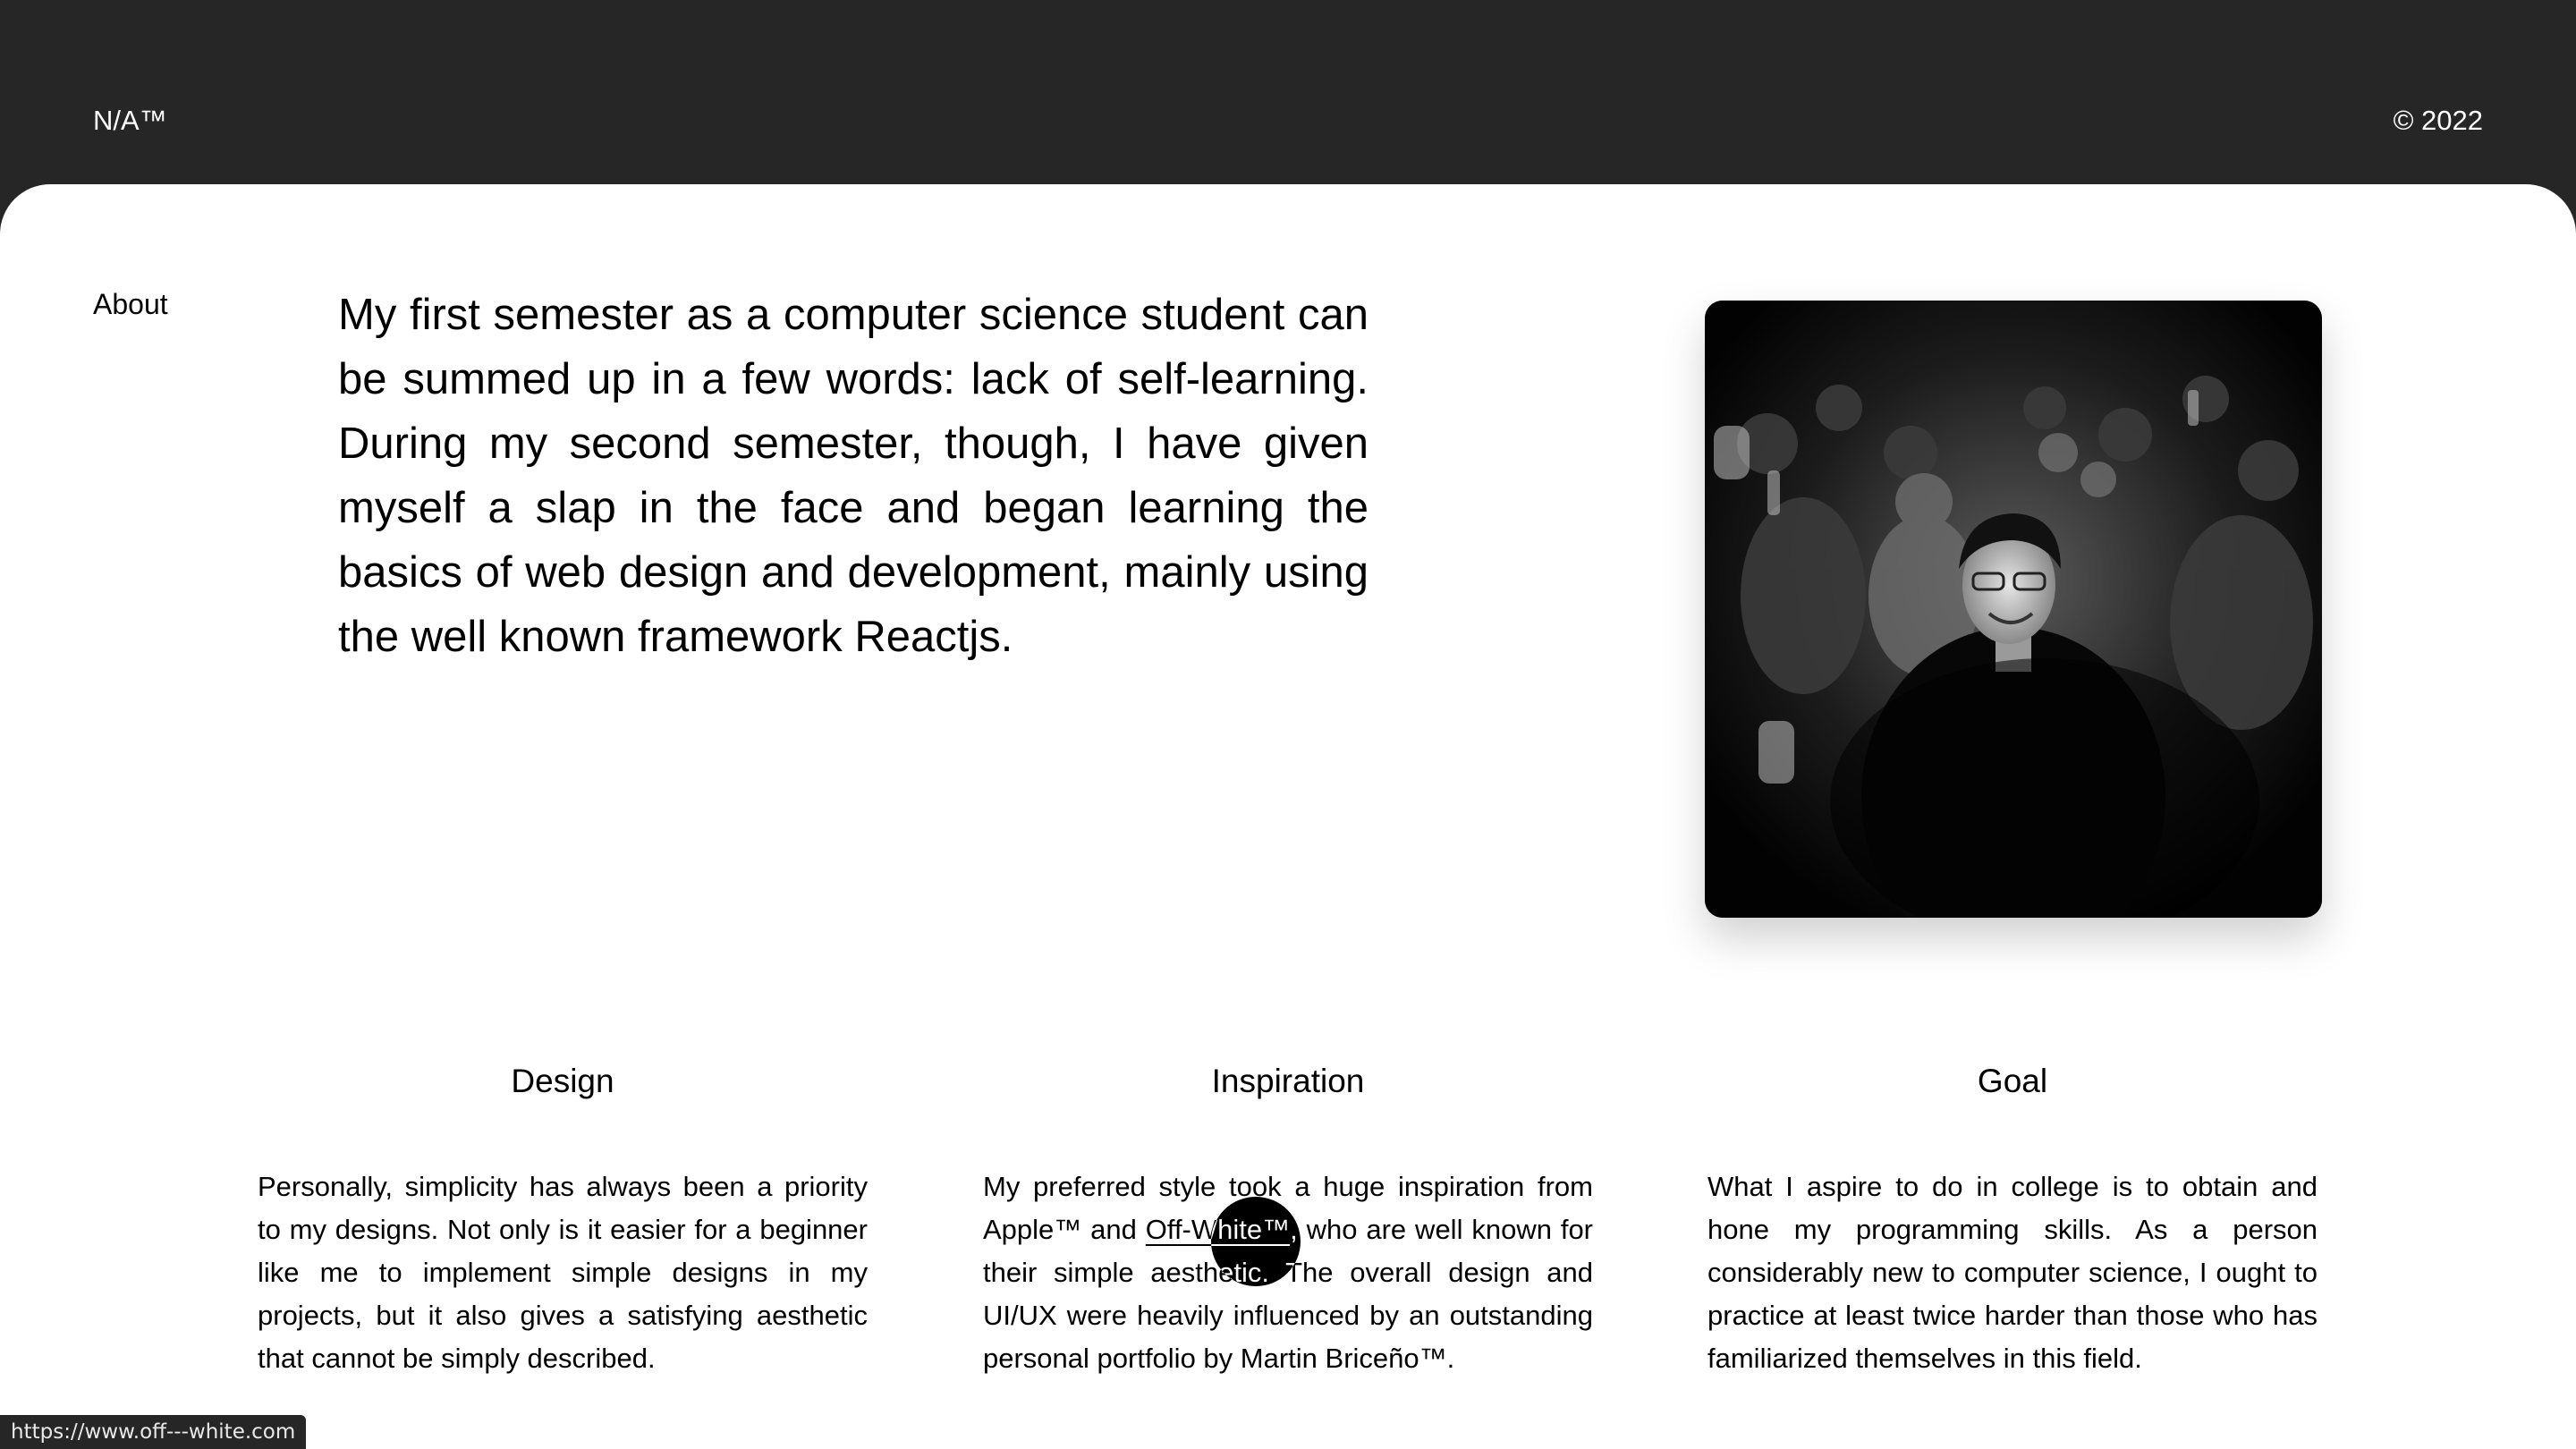  Describe the element at coordinates (562, 1081) in the screenshot. I see `design-title: Design` at that location.